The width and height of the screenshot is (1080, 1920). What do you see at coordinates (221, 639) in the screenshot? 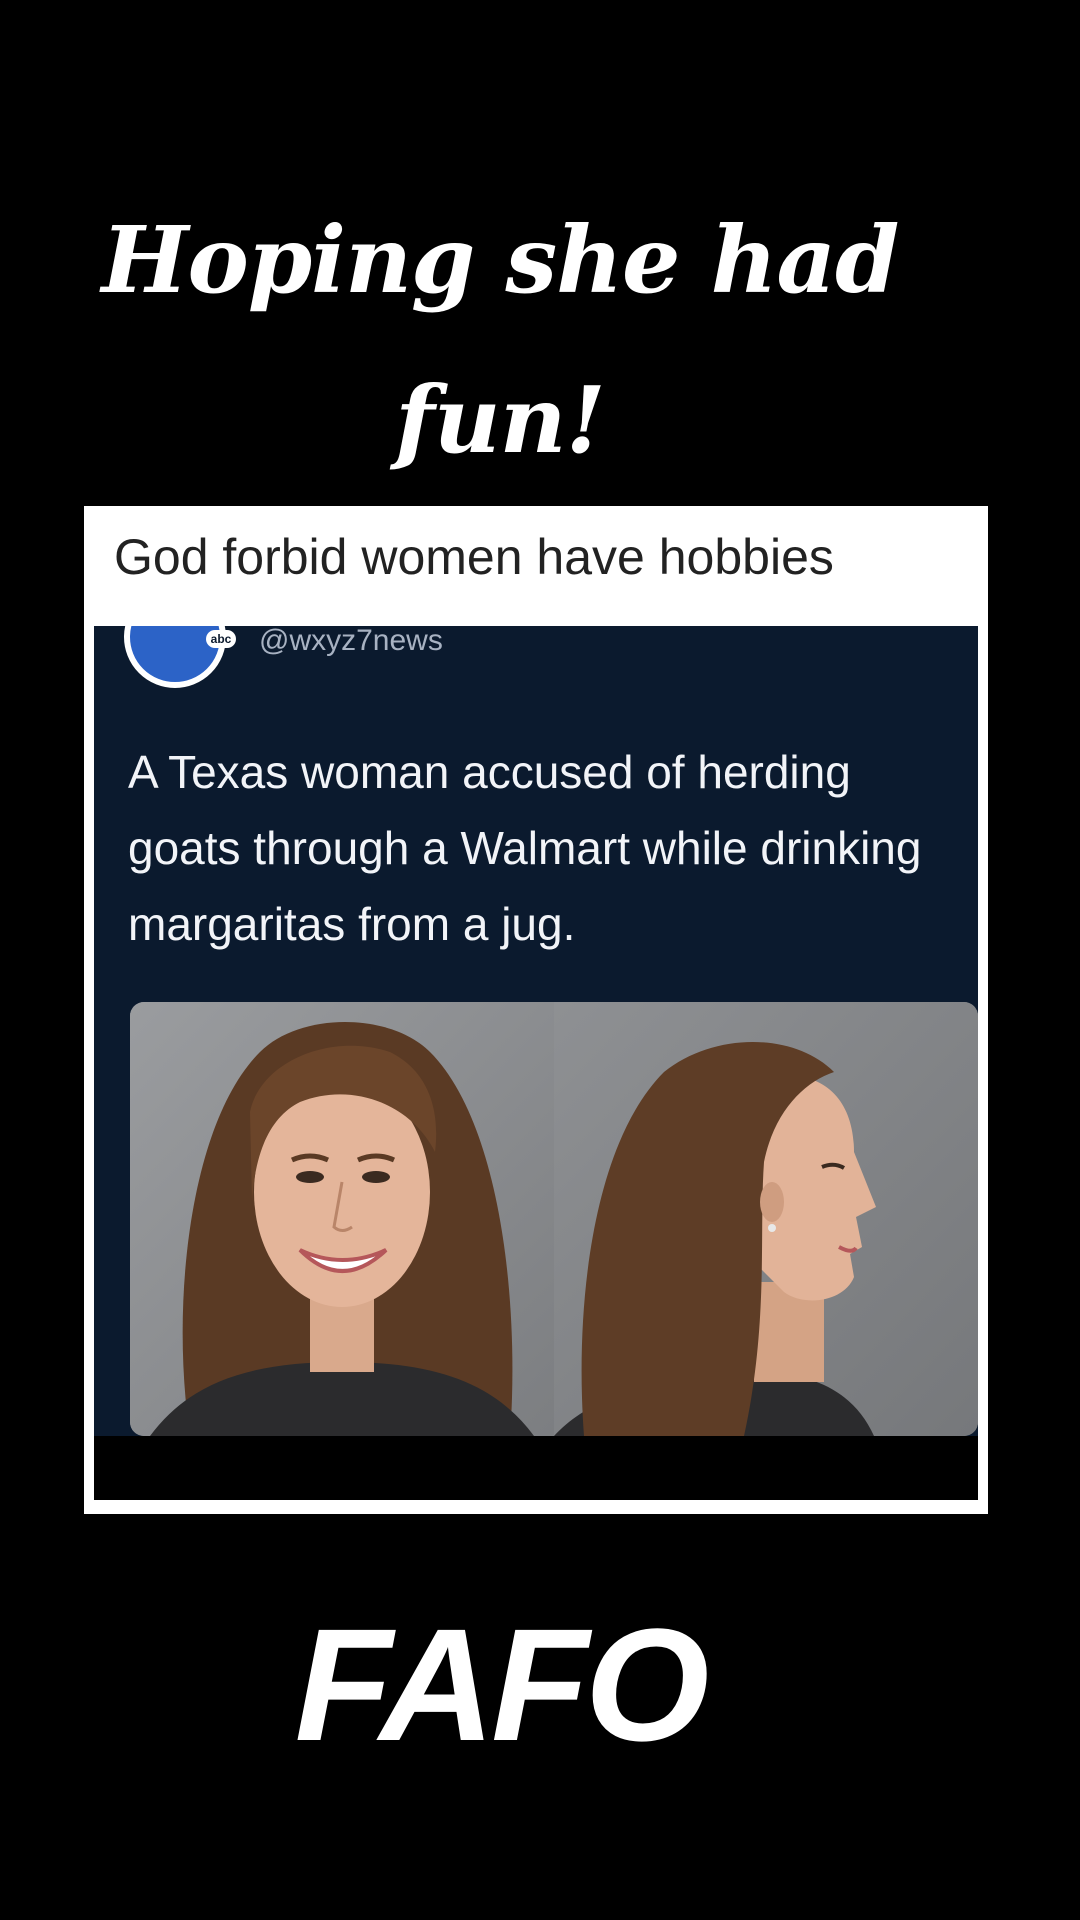
I see `abc-badge: abc` at bounding box center [221, 639].